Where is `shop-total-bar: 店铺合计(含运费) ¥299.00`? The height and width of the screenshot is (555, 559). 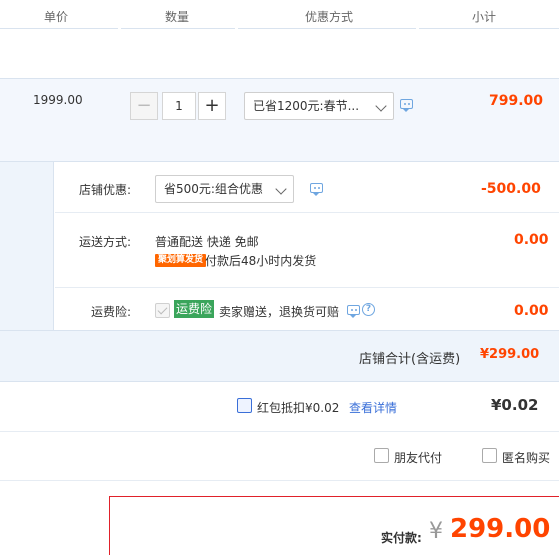 shop-total-bar: 店铺合计(含运费) ¥299.00 is located at coordinates (279, 356).